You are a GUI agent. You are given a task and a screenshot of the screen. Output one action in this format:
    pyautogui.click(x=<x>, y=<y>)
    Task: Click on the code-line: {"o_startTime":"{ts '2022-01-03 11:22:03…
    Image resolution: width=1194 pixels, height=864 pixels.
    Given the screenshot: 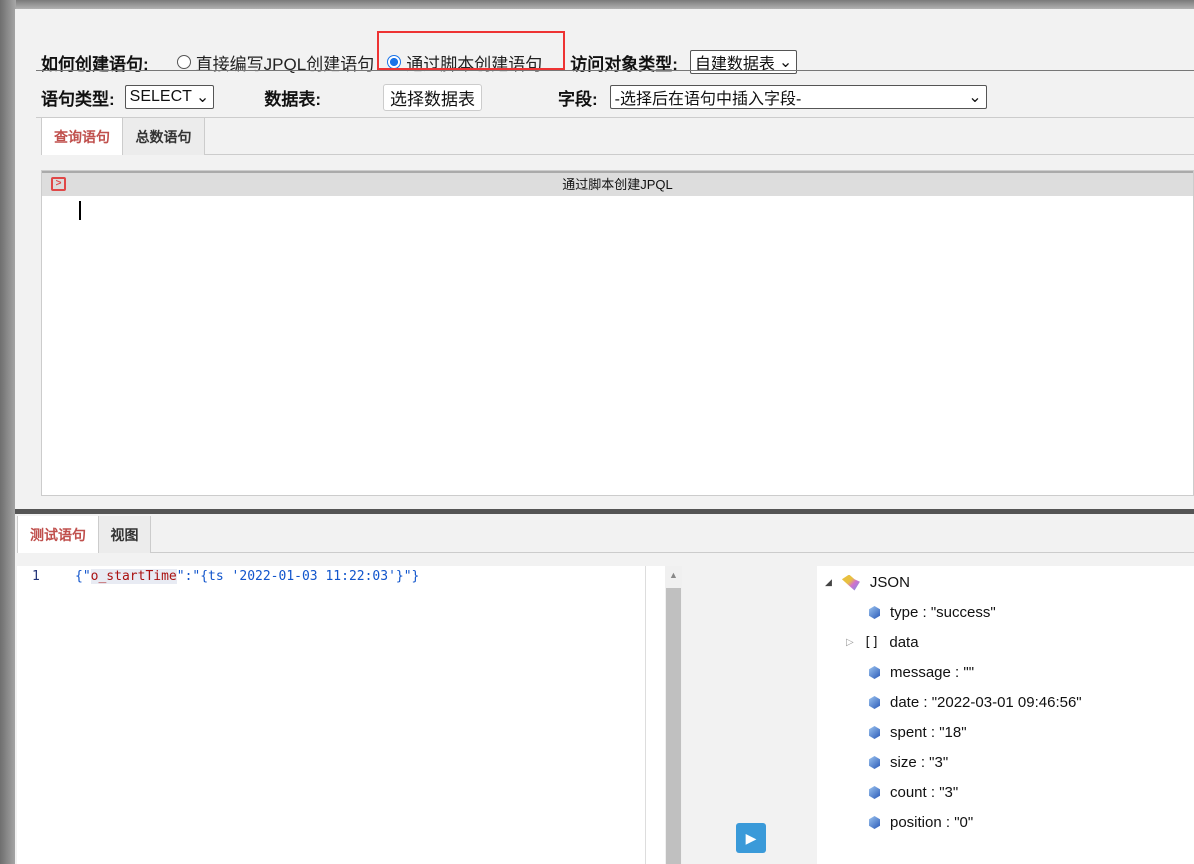 What is the action you would take?
    pyautogui.click(x=247, y=576)
    